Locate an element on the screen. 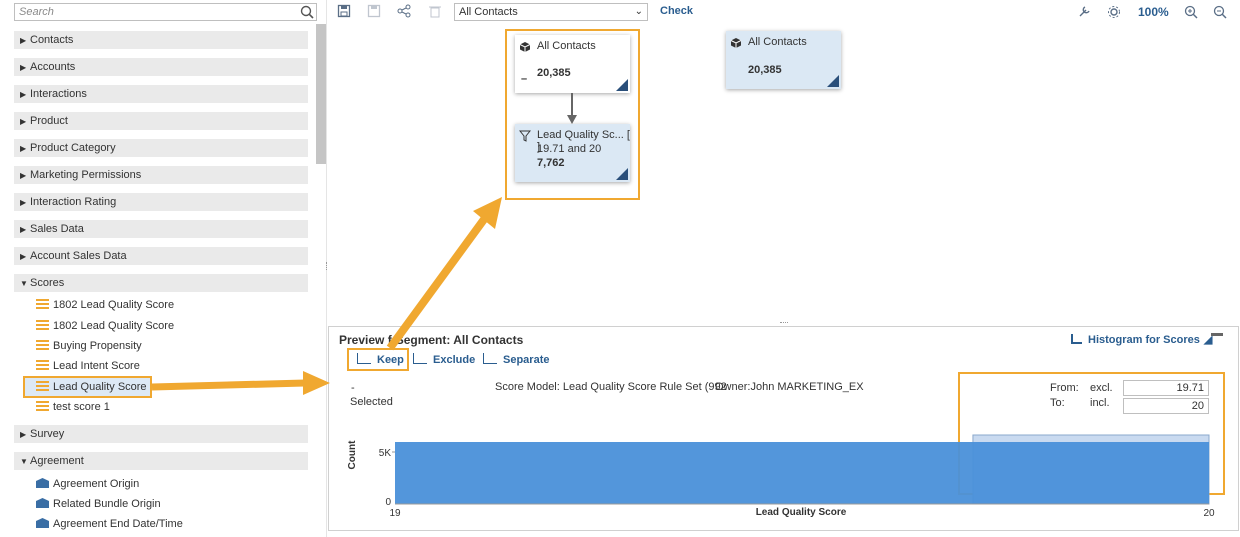 The image size is (1240, 537). sidebar-scrollbar is located at coordinates (321, 94).